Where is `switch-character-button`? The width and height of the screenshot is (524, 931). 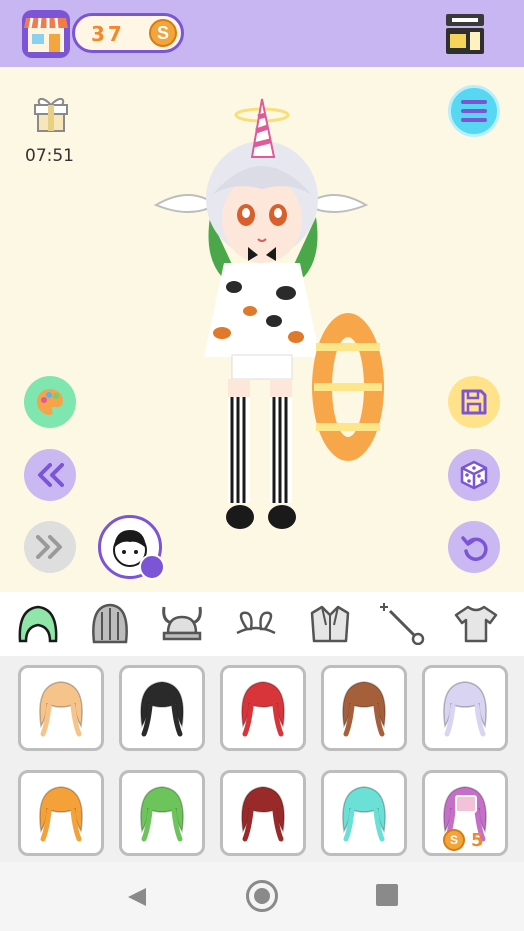 switch-character-button is located at coordinates (131, 547).